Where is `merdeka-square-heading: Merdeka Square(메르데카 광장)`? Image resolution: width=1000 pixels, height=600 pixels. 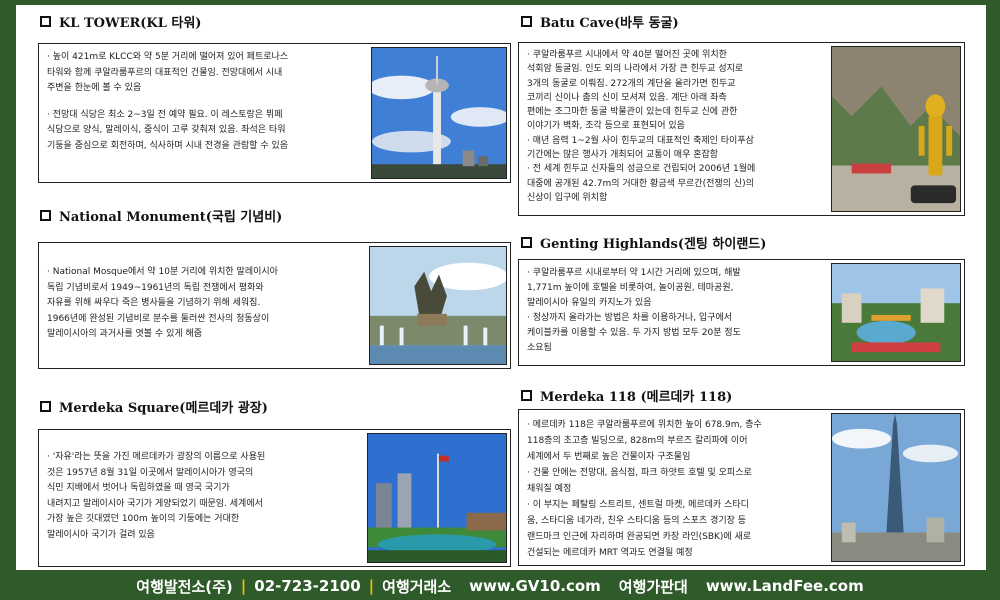 merdeka-square-heading: Merdeka Square(메르데카 광장) is located at coordinates (154, 406).